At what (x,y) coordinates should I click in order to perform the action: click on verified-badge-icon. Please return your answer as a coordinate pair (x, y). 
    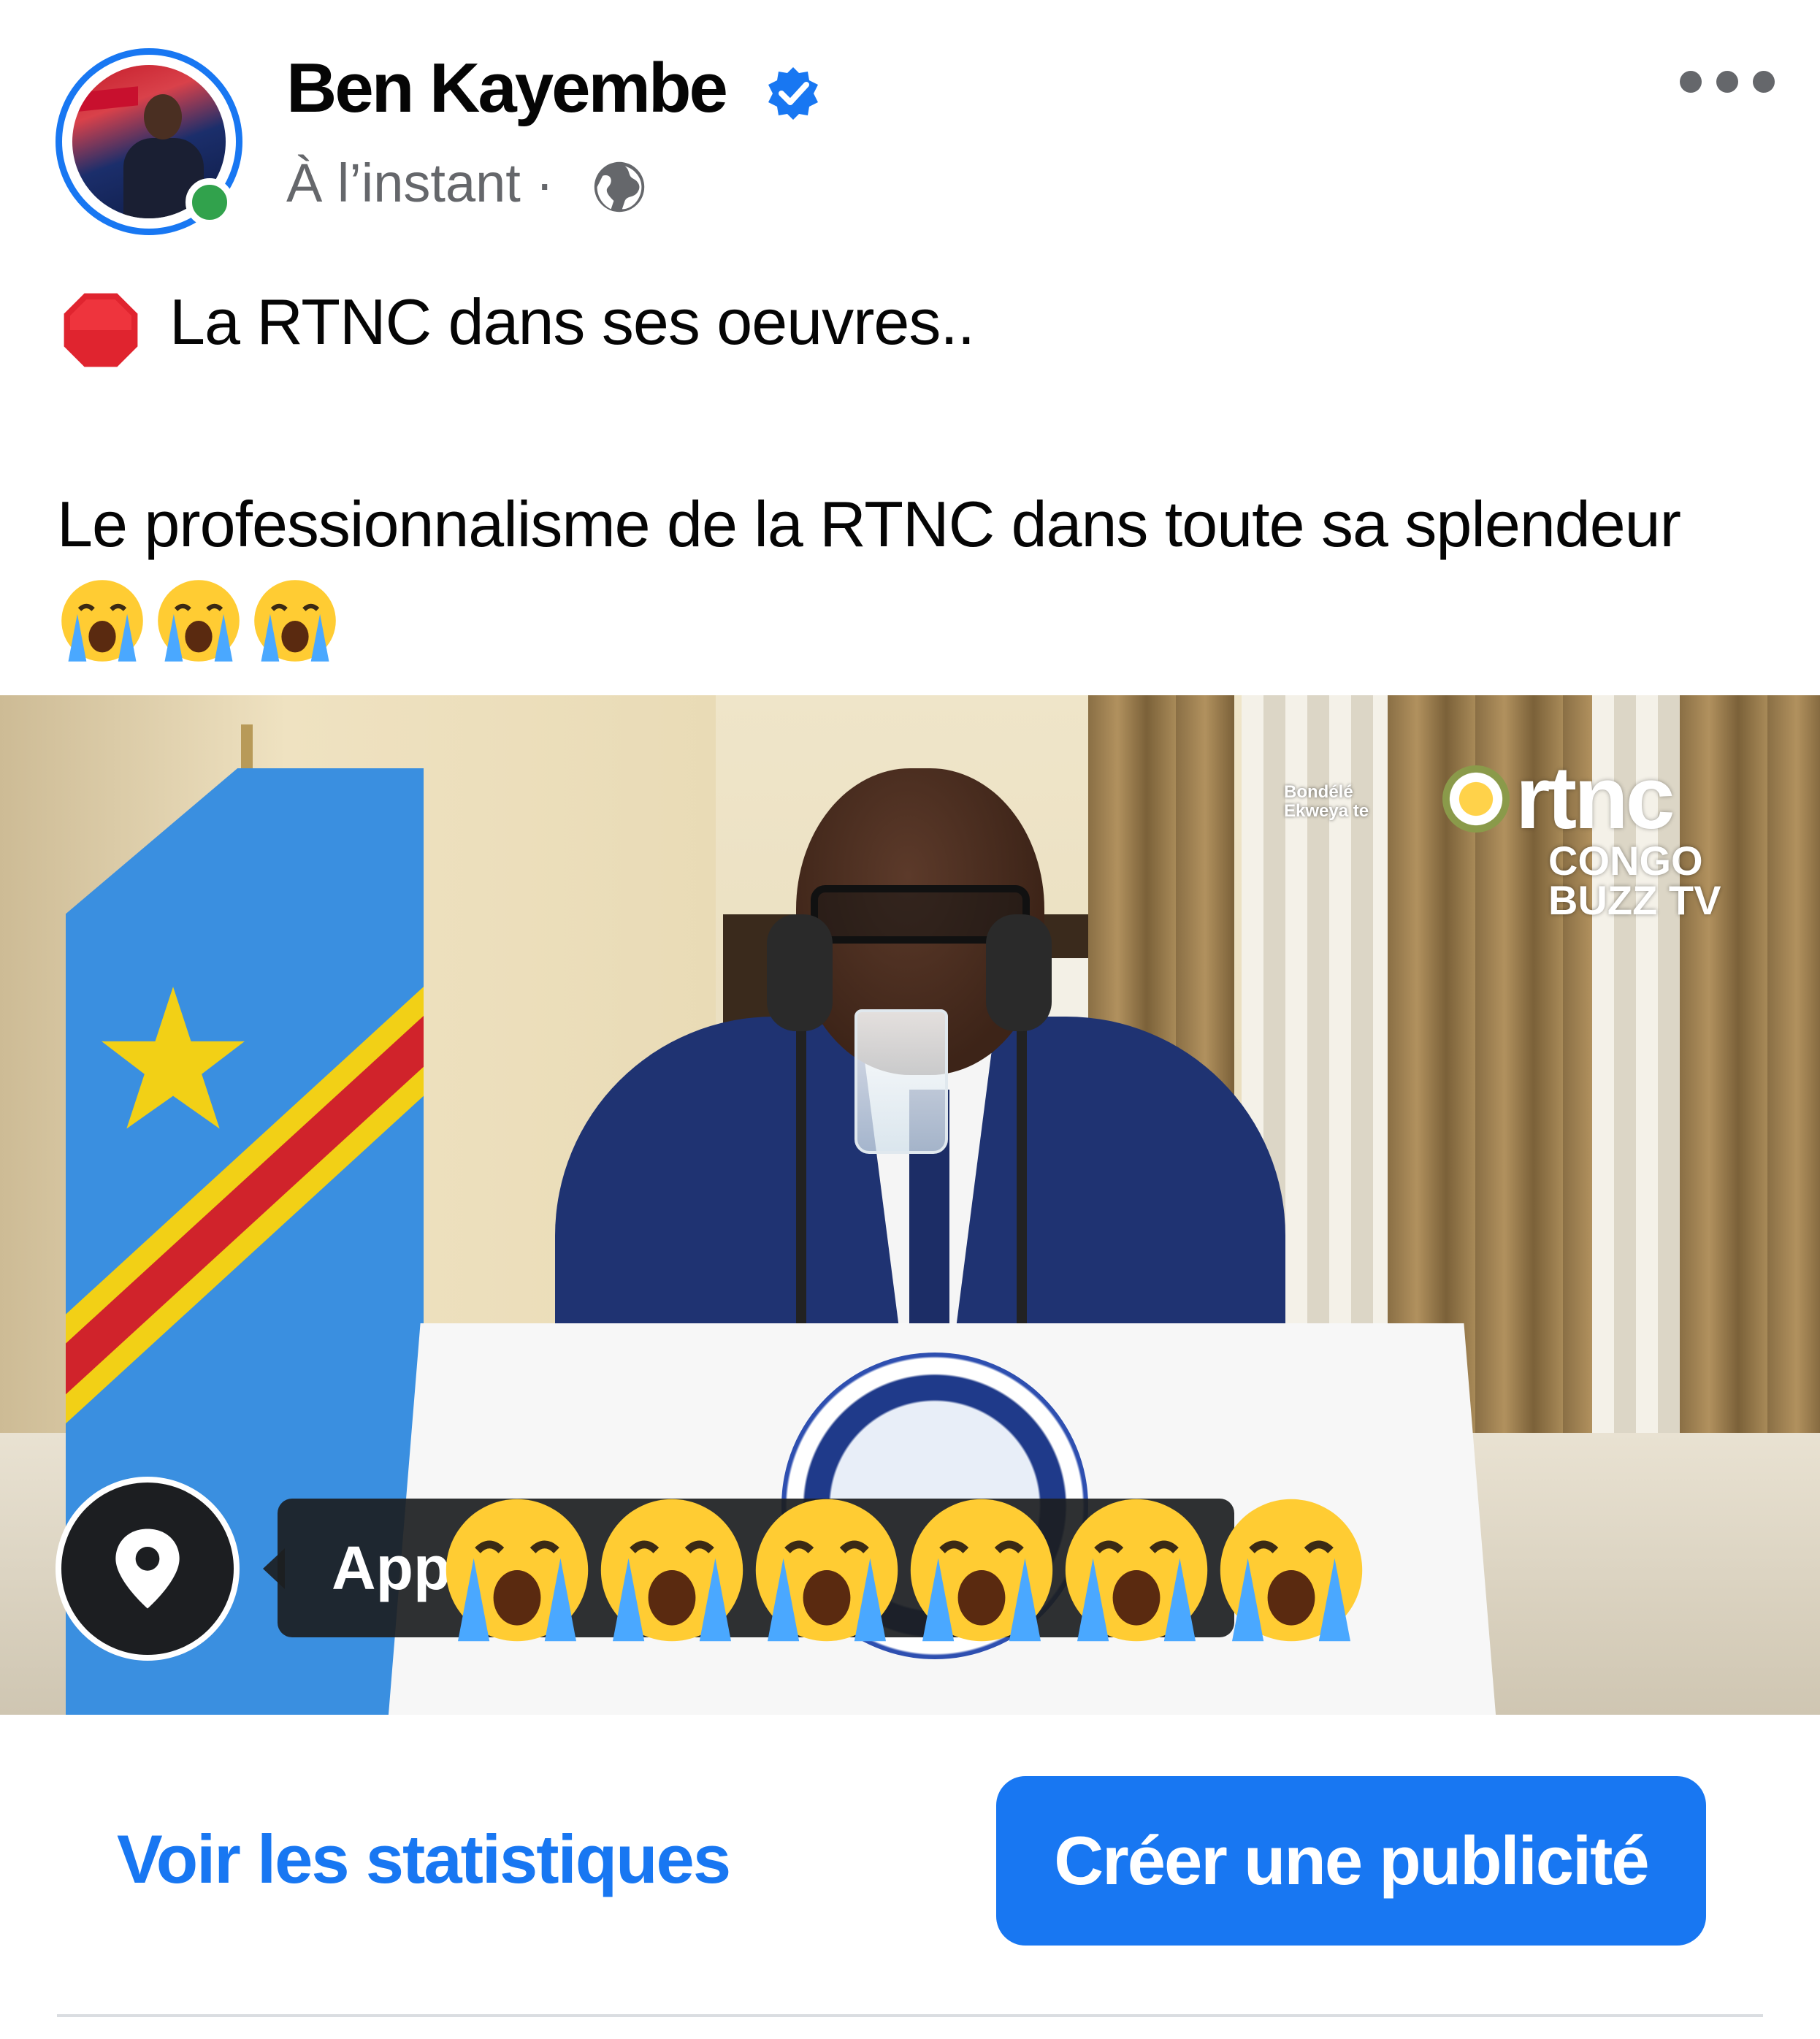
    Looking at the image, I should click on (793, 93).